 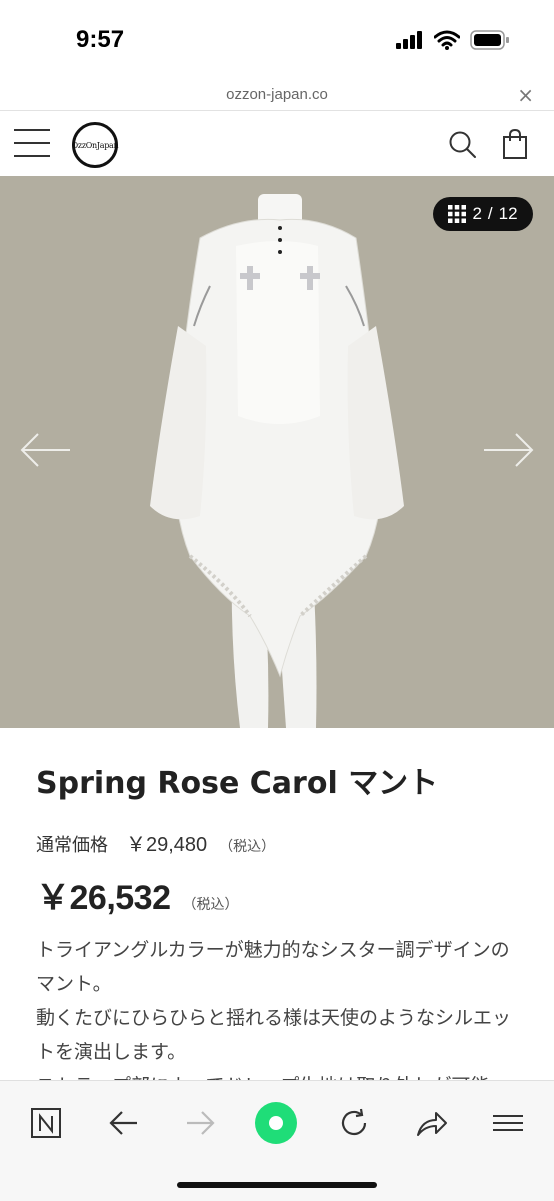 What do you see at coordinates (277, 40) in the screenshot?
I see `status-bar: 9:57` at bounding box center [277, 40].